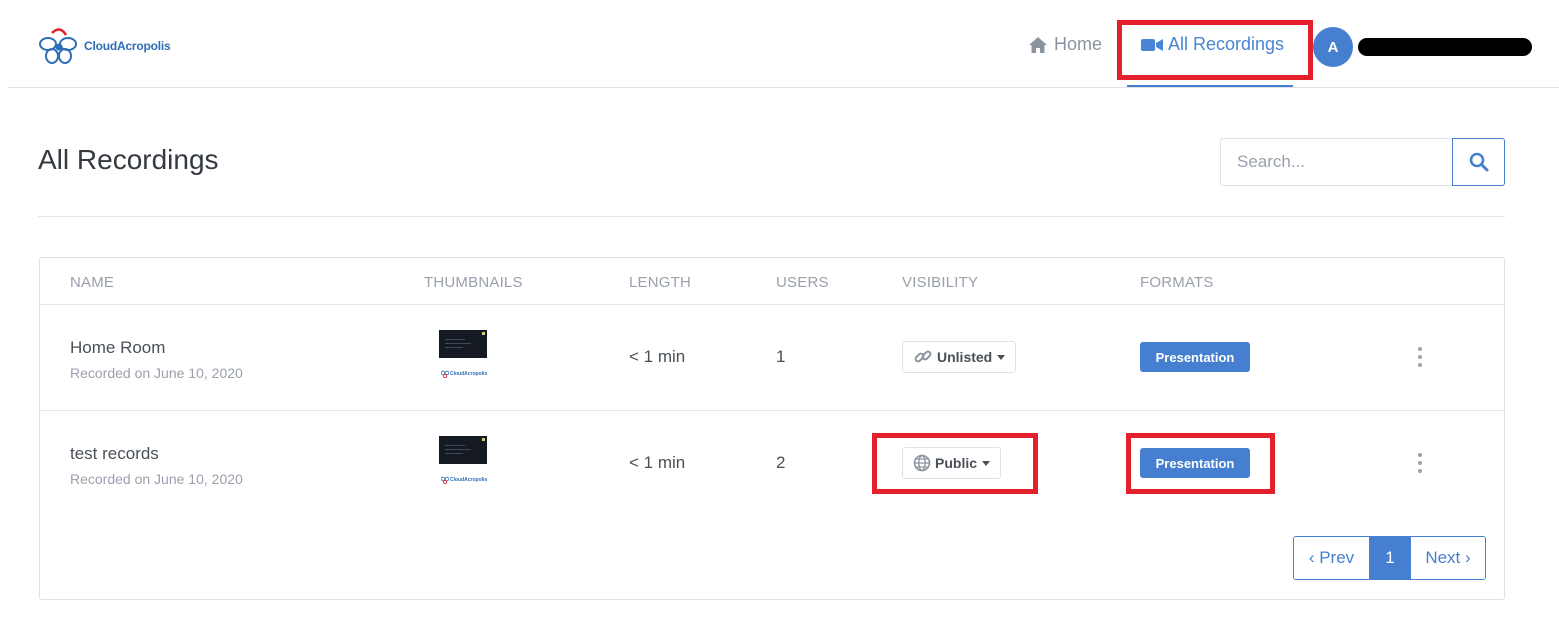 Image resolution: width=1559 pixels, height=635 pixels. I want to click on search-input, so click(1336, 162).